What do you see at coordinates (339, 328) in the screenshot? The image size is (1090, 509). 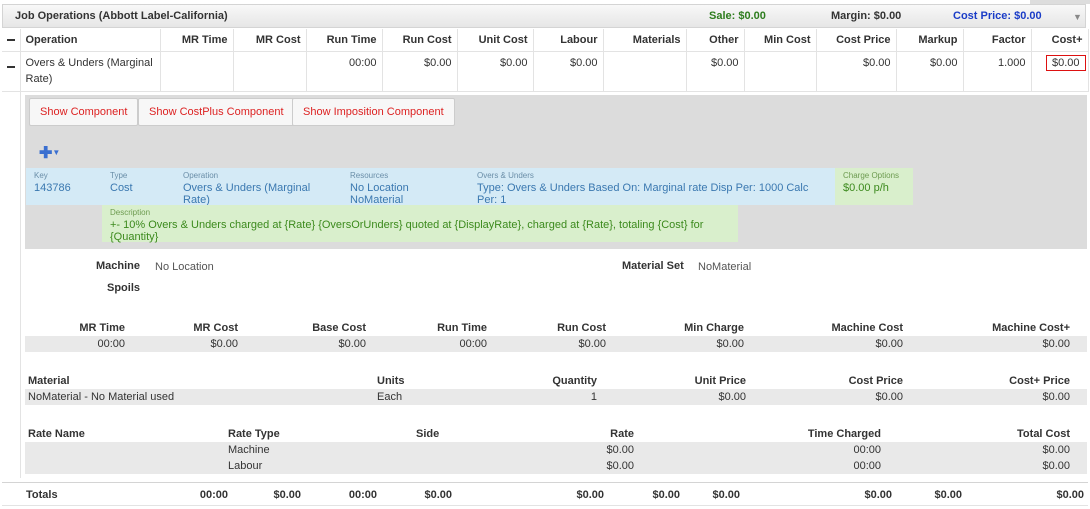 I see `costs-h-base-cost: Base Cost` at bounding box center [339, 328].